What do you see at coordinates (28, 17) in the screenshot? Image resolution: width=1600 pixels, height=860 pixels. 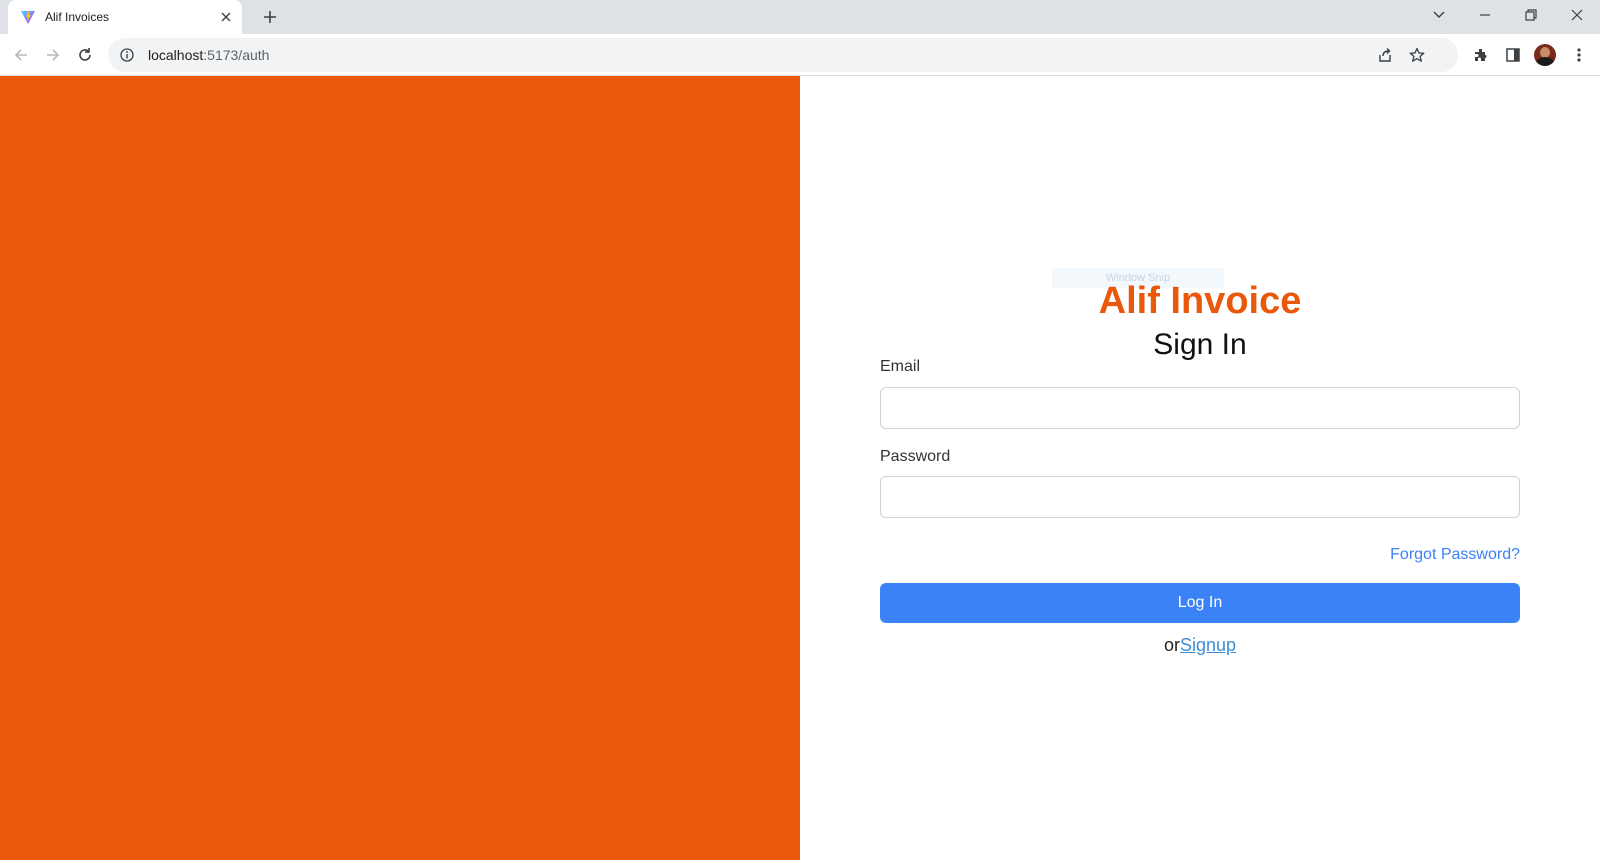 I see `vite-logo-icon` at bounding box center [28, 17].